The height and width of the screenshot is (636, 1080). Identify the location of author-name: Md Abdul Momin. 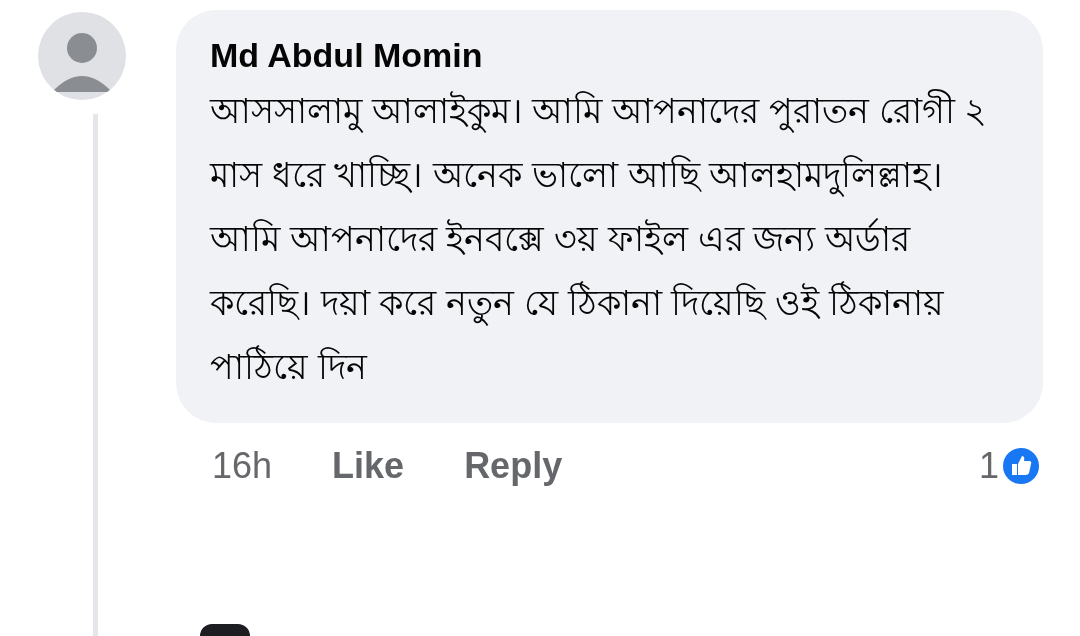
(609, 55).